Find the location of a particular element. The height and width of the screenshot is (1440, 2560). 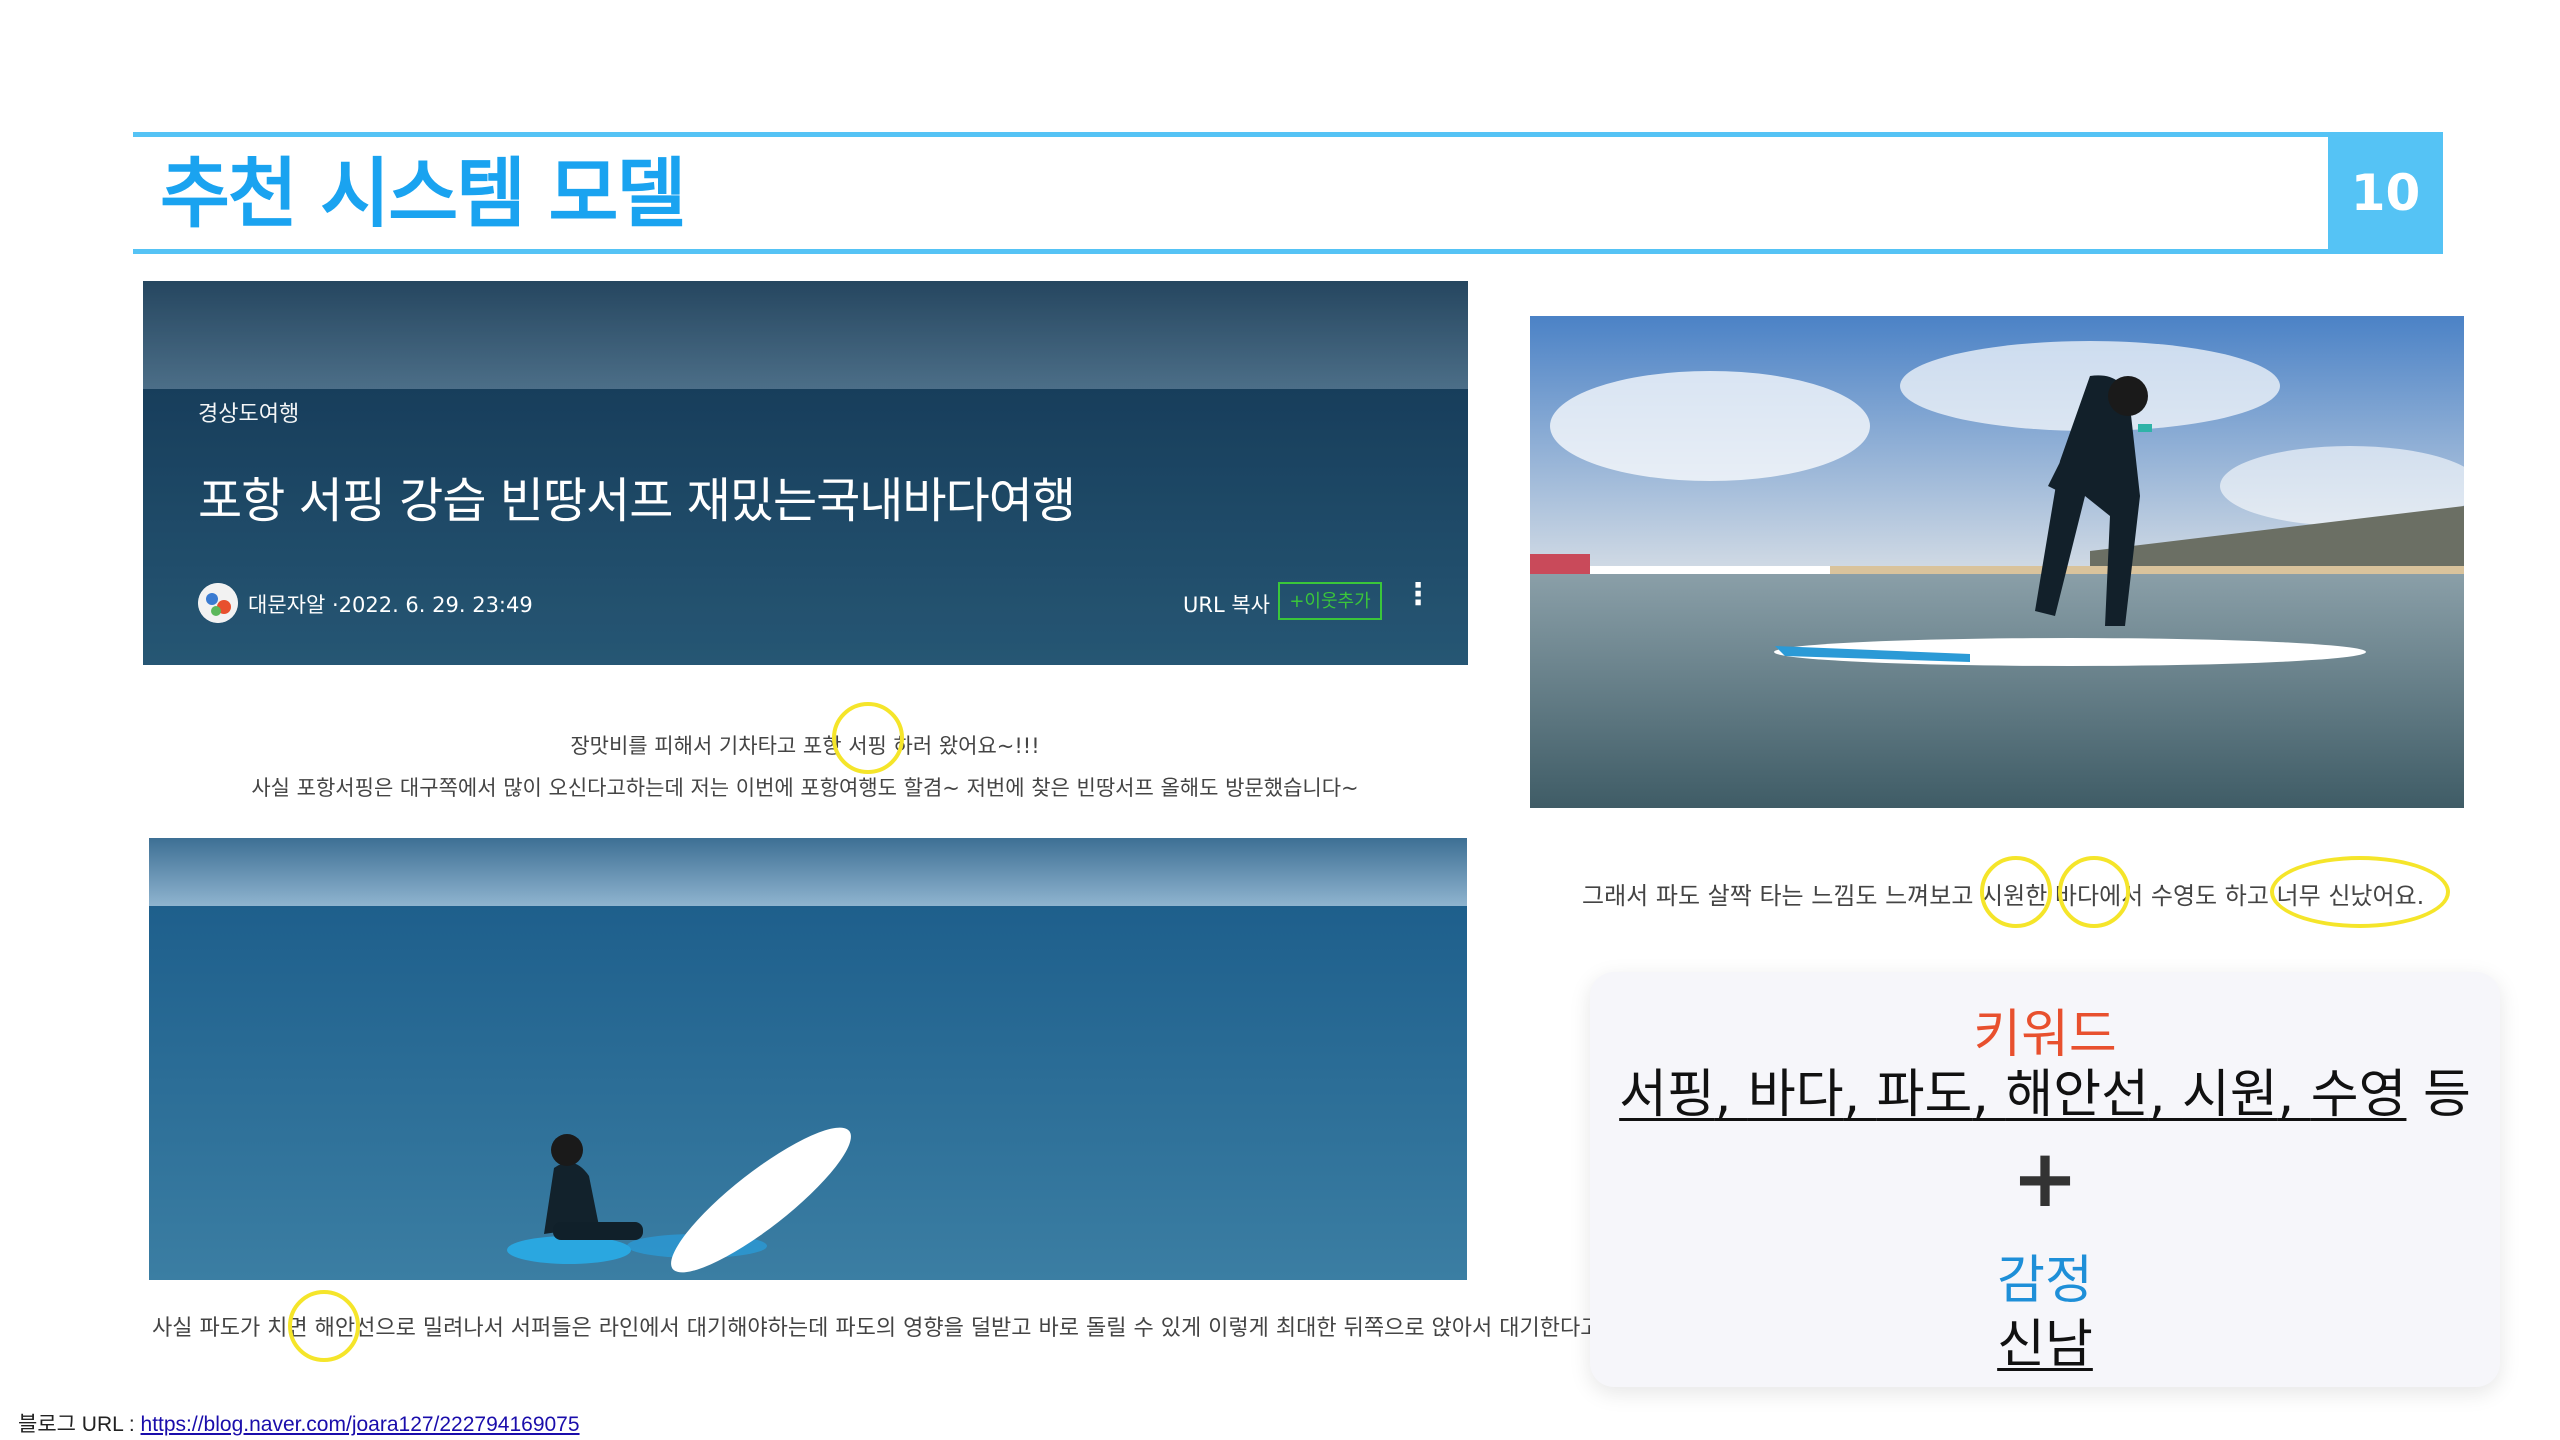

highlight-circle-cool is located at coordinates (2016, 892).